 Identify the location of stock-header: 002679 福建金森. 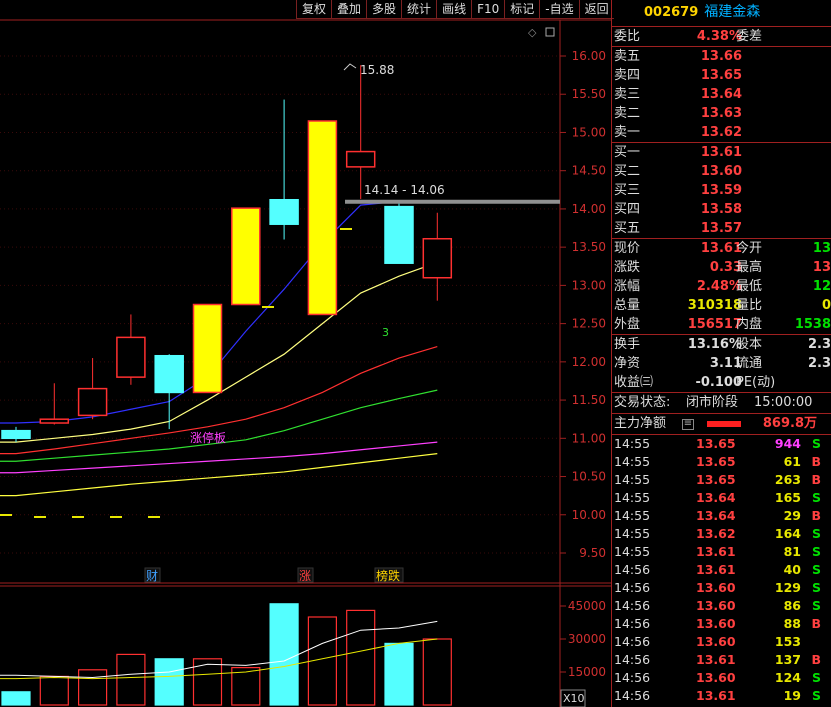
(721, 13).